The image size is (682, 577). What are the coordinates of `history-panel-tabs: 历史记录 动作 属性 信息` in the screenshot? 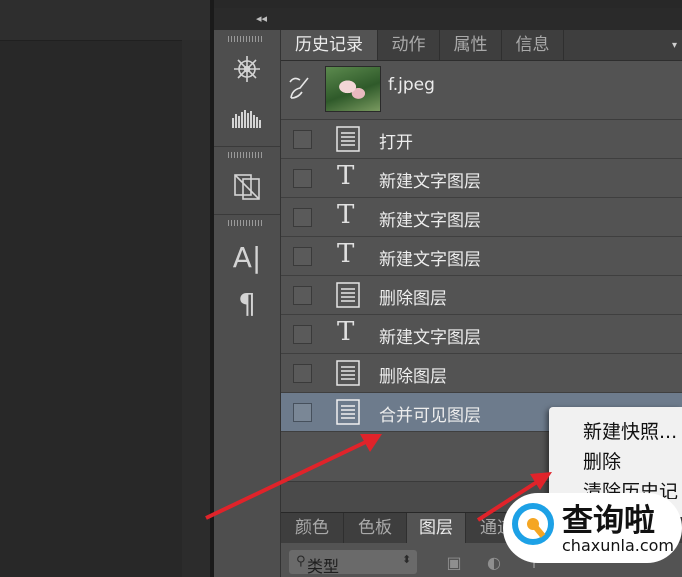 It's located at (481, 45).